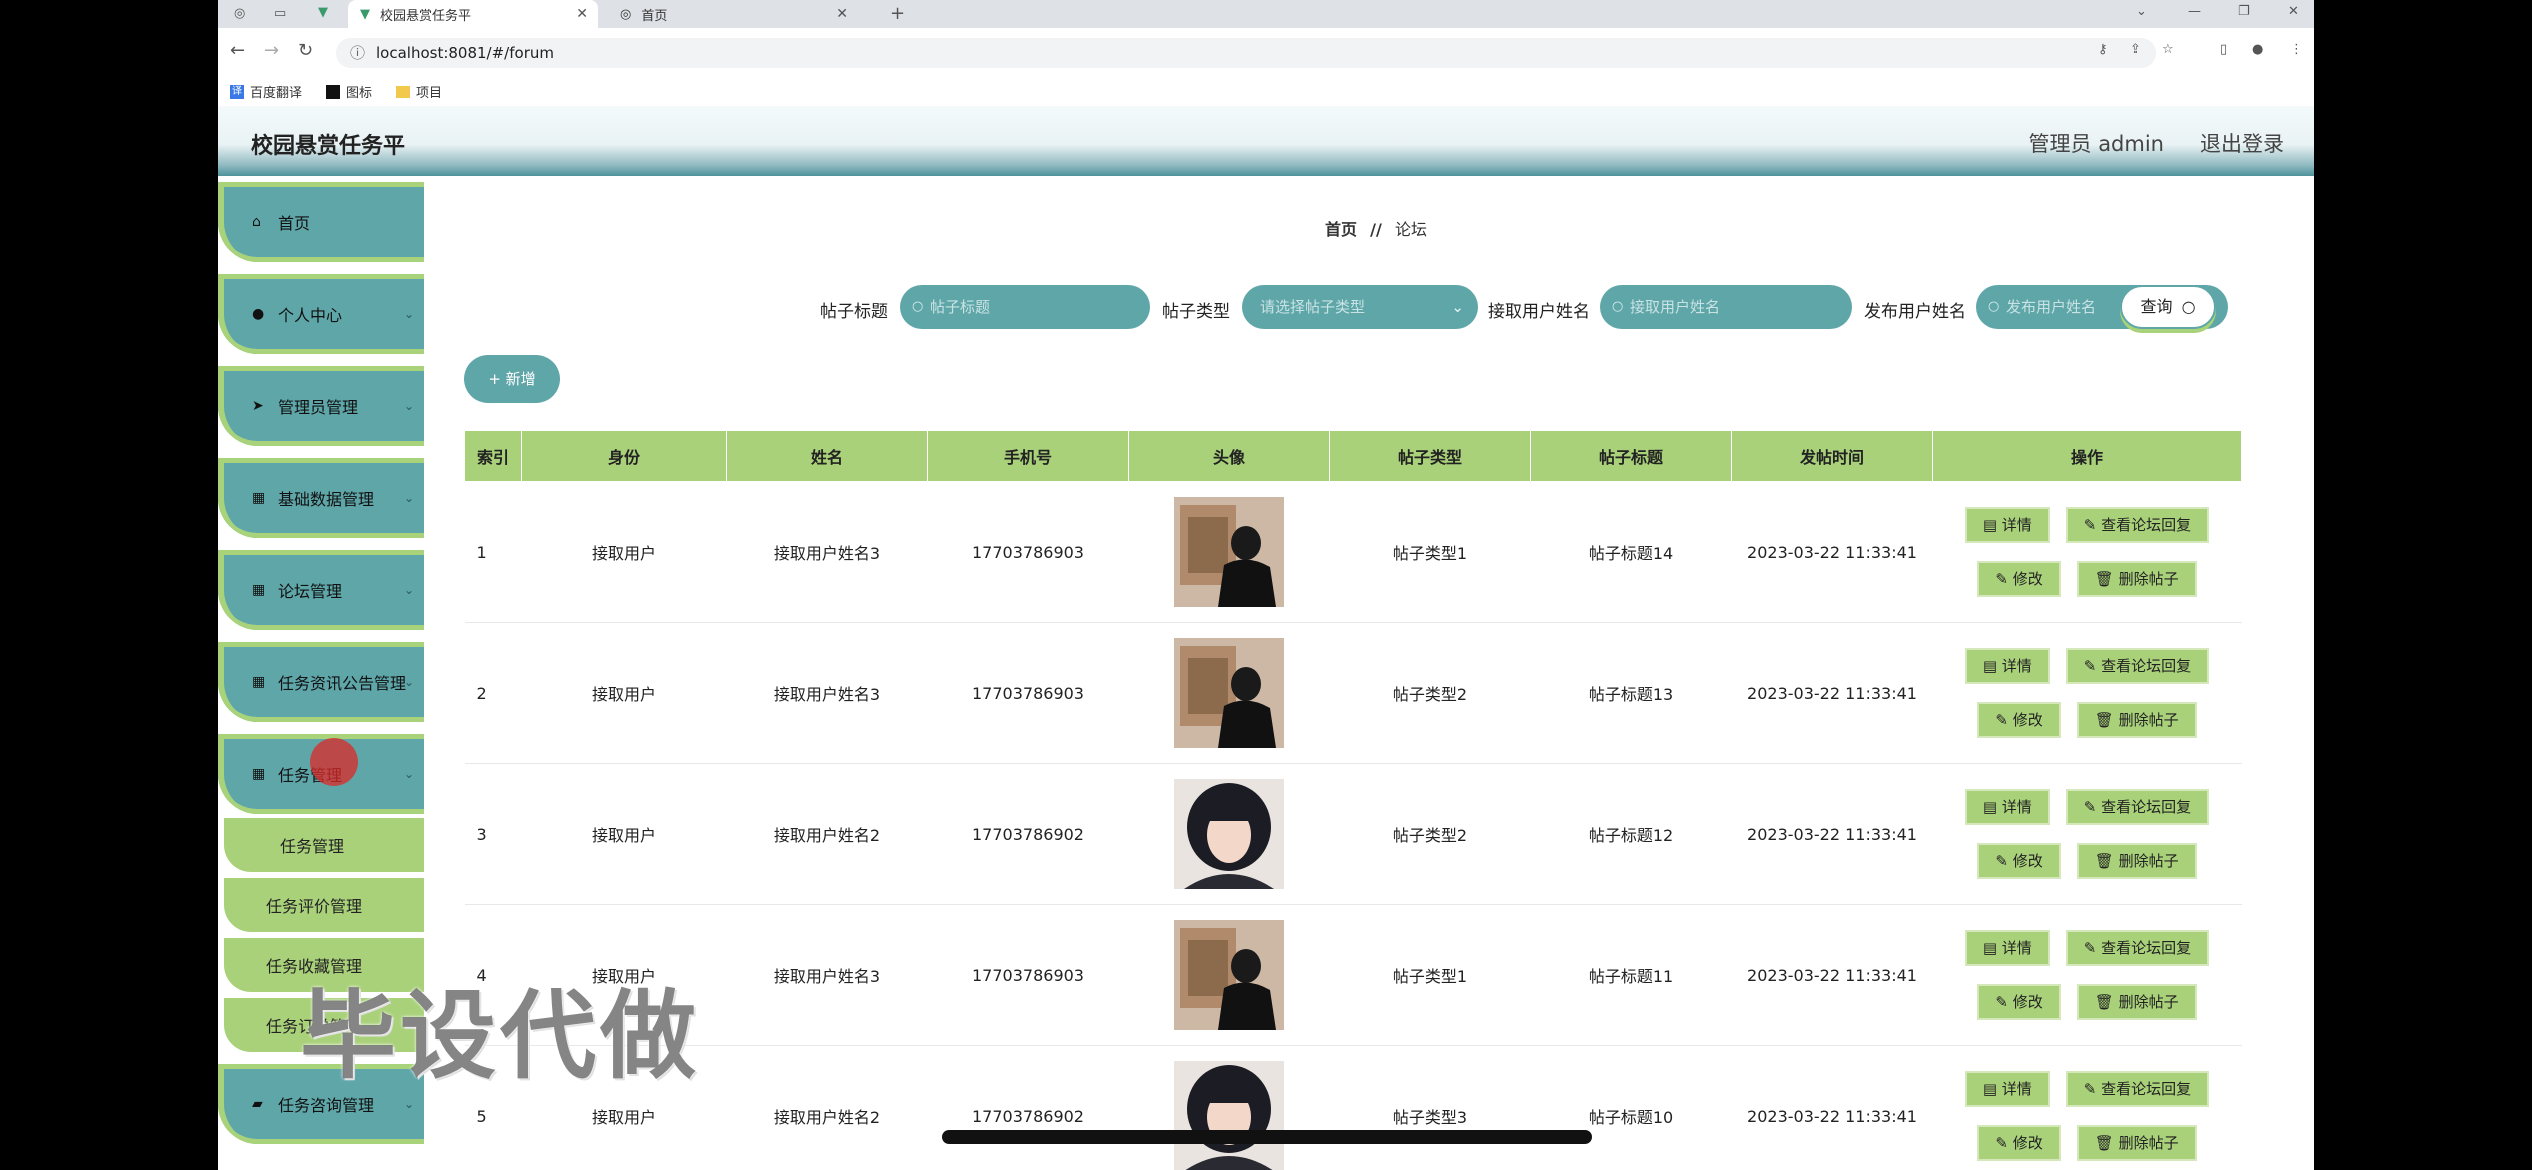  Describe the element at coordinates (419, 91) in the screenshot. I see `bookmark-project: 项目` at that location.